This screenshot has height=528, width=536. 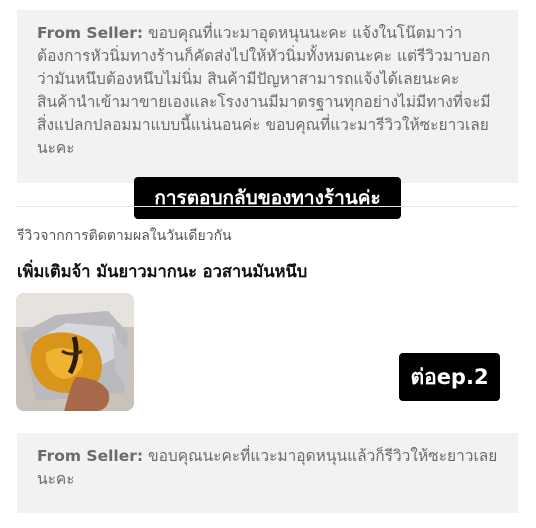 What do you see at coordinates (75, 352) in the screenshot?
I see `review-photo-thumbnail` at bounding box center [75, 352].